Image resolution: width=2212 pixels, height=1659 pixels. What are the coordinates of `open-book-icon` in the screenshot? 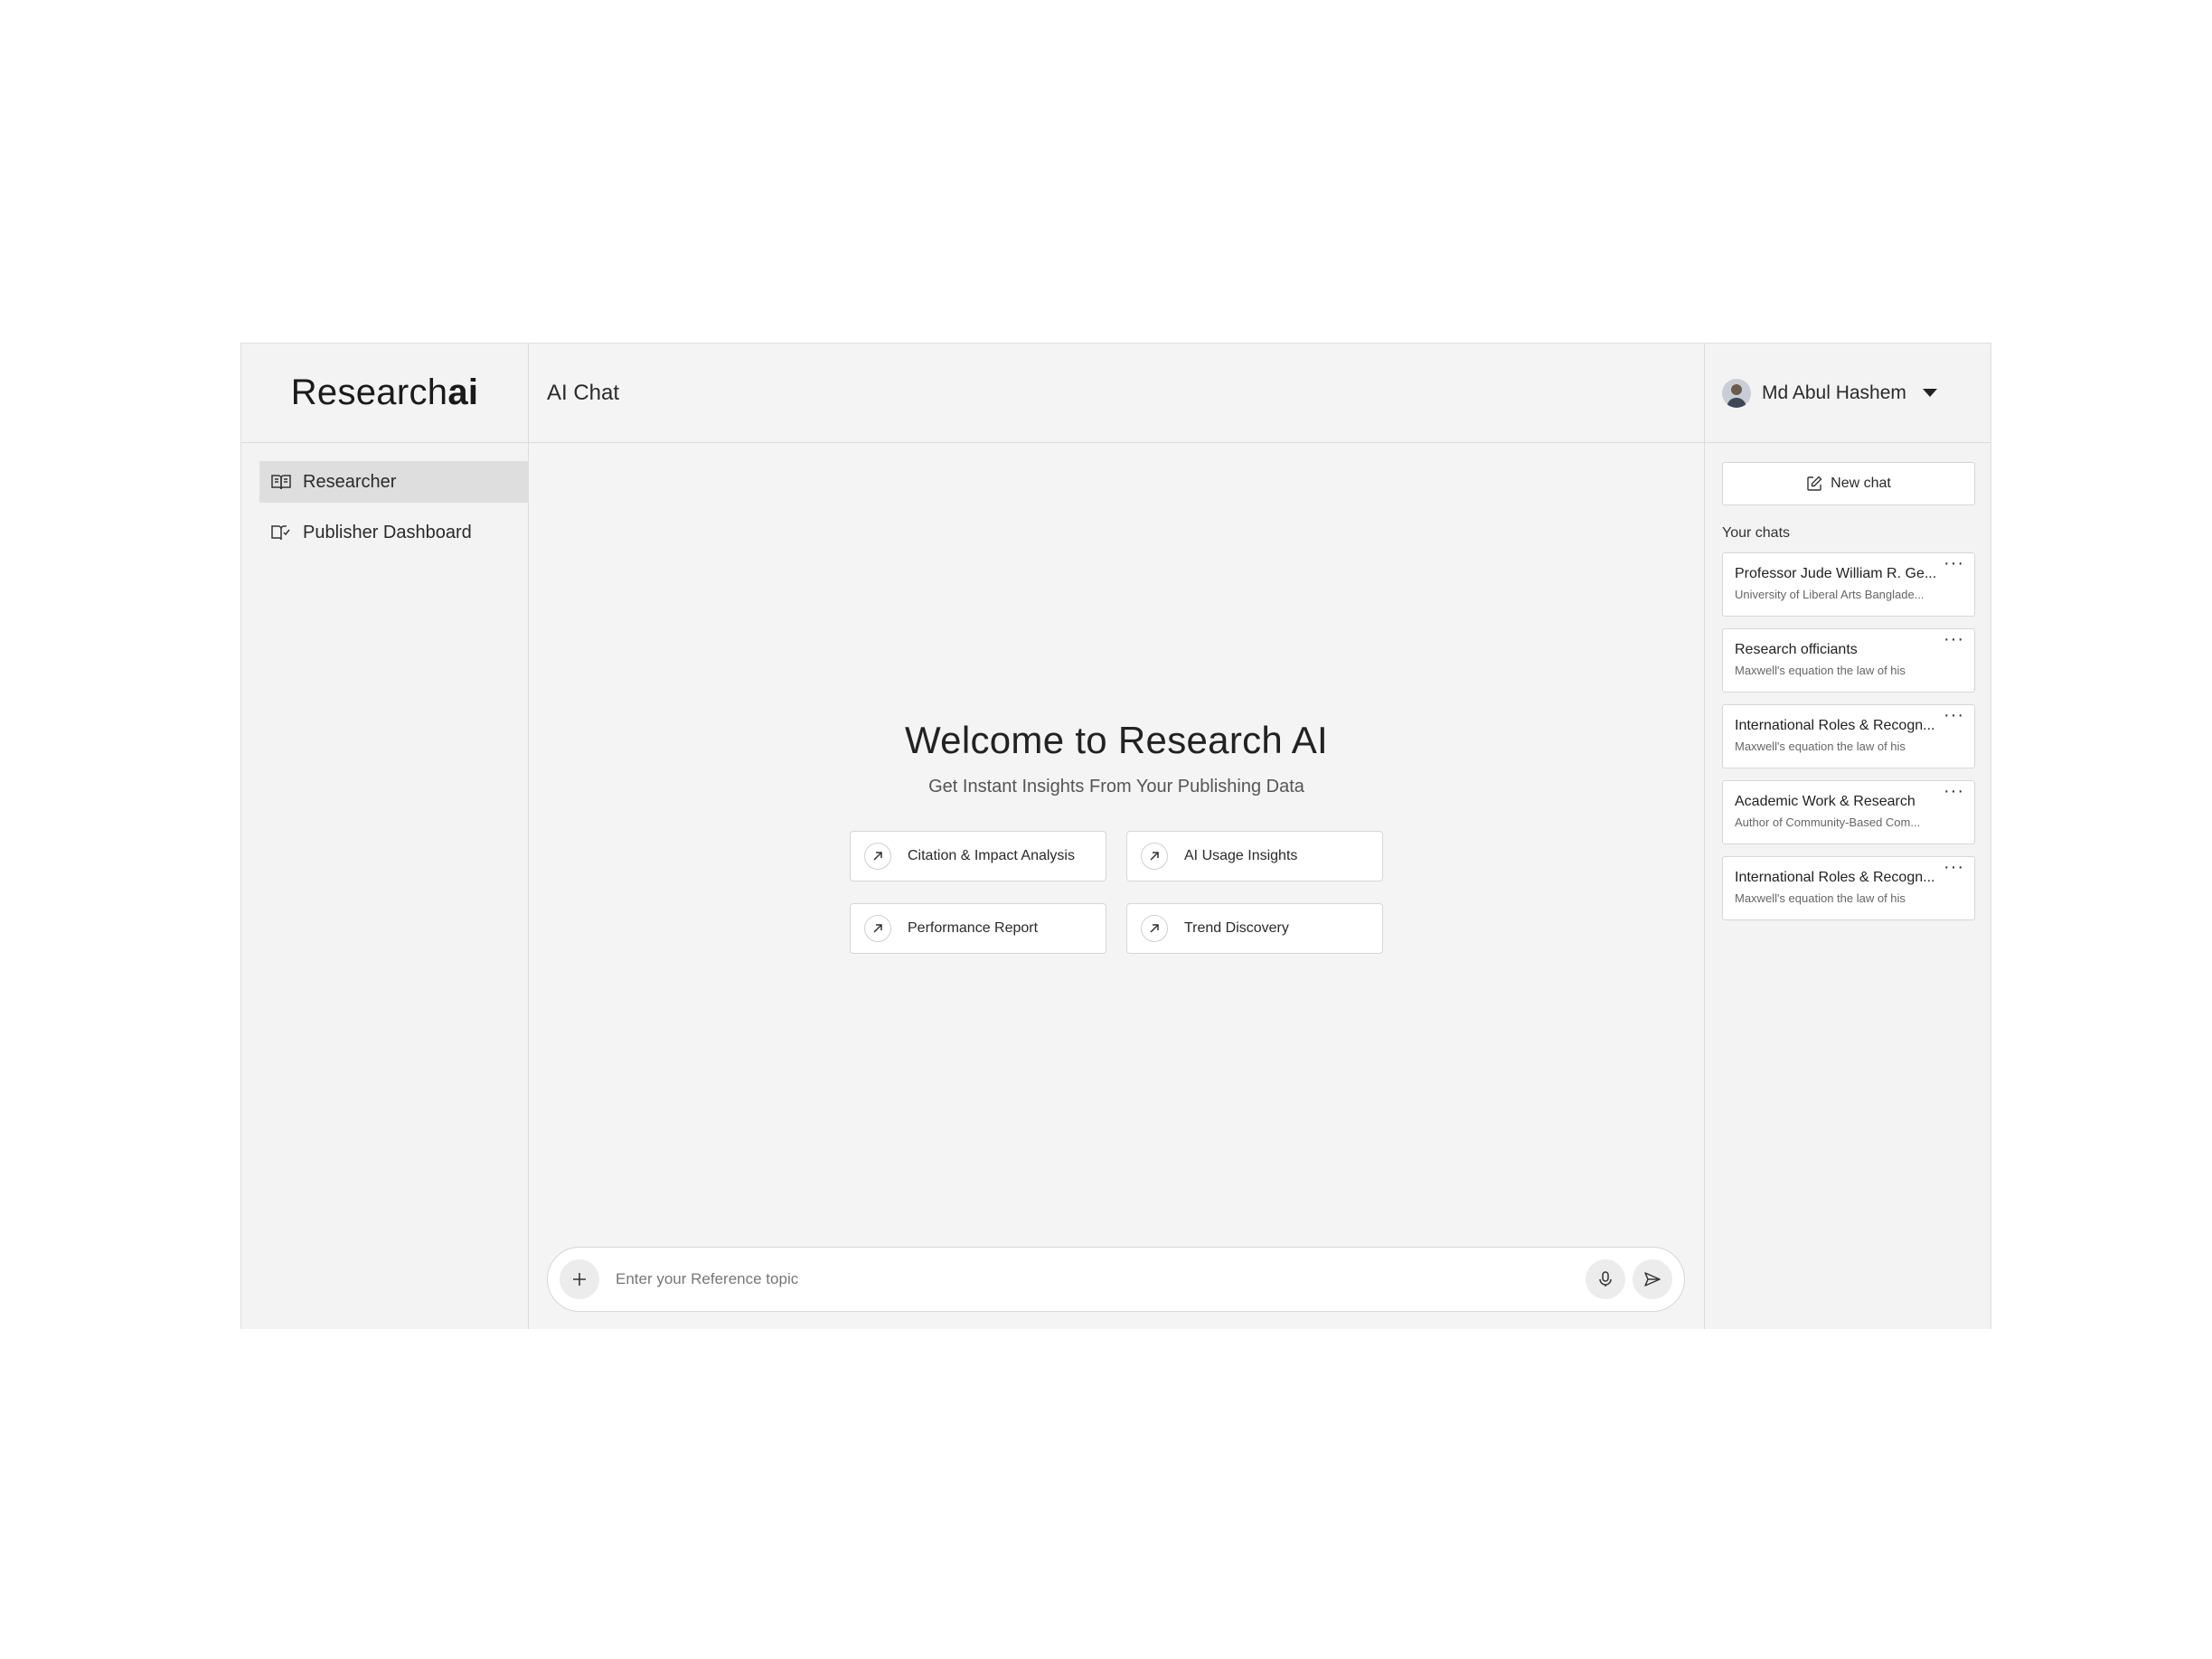 It's located at (281, 482).